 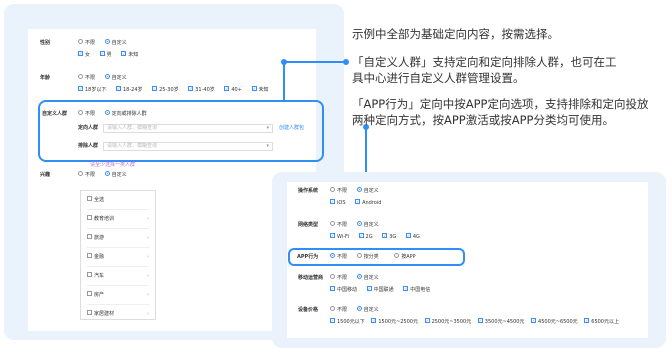 I want to click on age-40plus-checkbox: ✓ 40+, so click(x=233, y=89).